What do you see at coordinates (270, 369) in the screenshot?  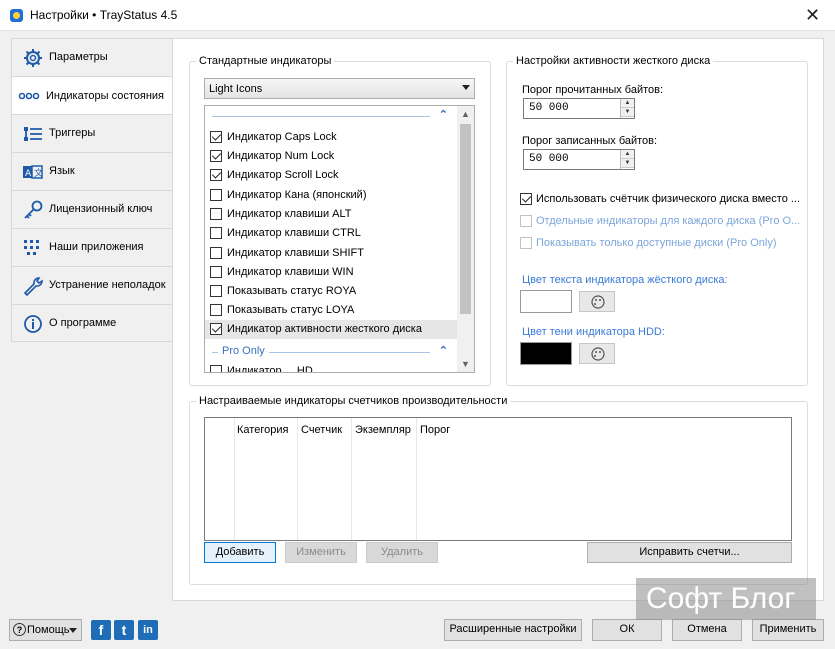 I see `item-label: Индикатор ... HD` at bounding box center [270, 369].